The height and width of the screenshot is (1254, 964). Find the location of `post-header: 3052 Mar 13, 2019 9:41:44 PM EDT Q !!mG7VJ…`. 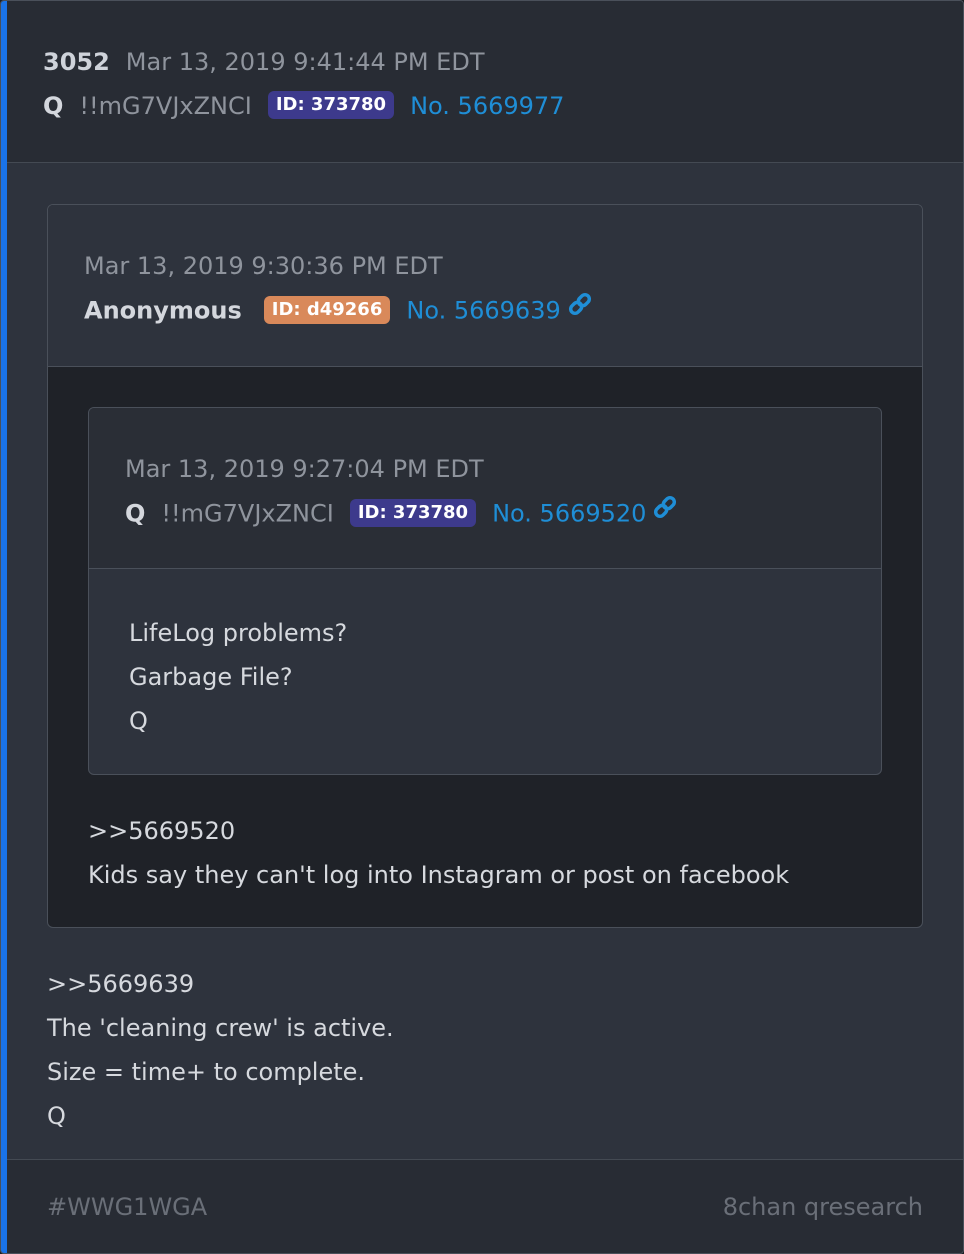

post-header: 3052 Mar 13, 2019 9:41:44 PM EDT Q !!mG7VJ… is located at coordinates (485, 82).